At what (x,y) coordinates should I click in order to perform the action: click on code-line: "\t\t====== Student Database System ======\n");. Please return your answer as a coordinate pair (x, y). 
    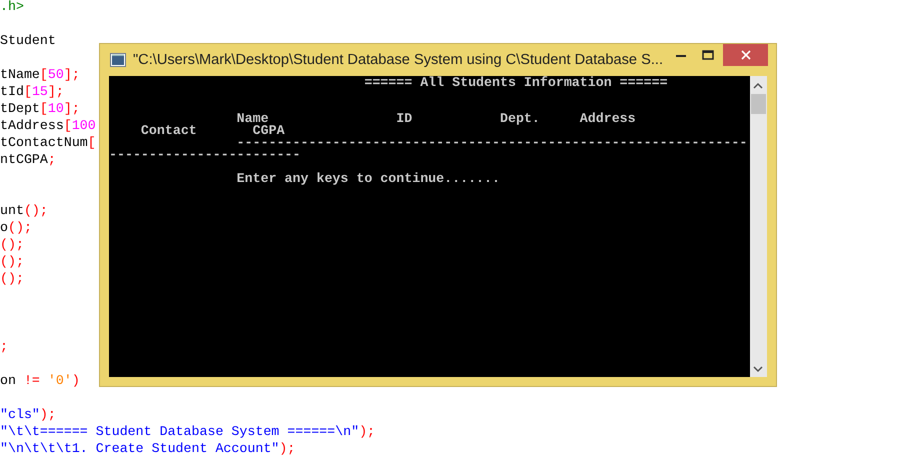
    Looking at the image, I should click on (188, 431).